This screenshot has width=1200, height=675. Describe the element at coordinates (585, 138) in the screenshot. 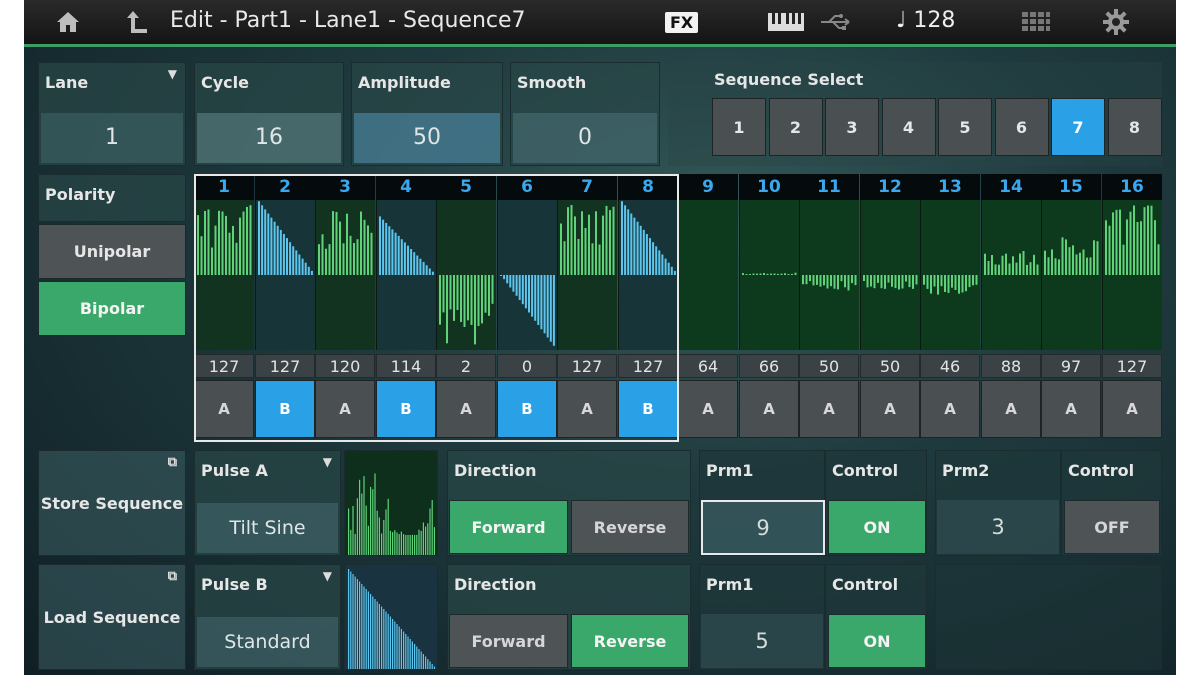

I see `smooth-value-box: 0` at that location.